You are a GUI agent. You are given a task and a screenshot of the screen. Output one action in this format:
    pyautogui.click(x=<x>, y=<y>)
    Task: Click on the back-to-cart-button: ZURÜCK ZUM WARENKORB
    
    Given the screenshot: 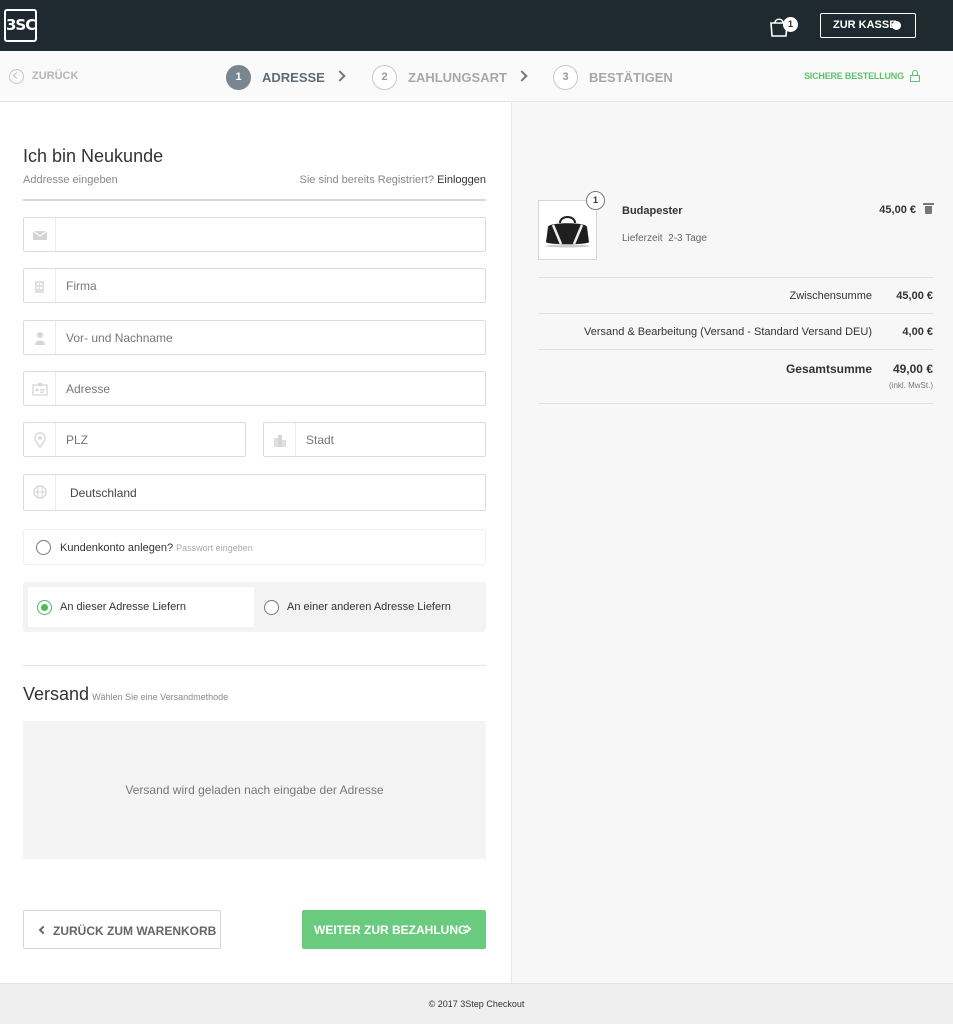 What is the action you would take?
    pyautogui.click(x=122, y=929)
    